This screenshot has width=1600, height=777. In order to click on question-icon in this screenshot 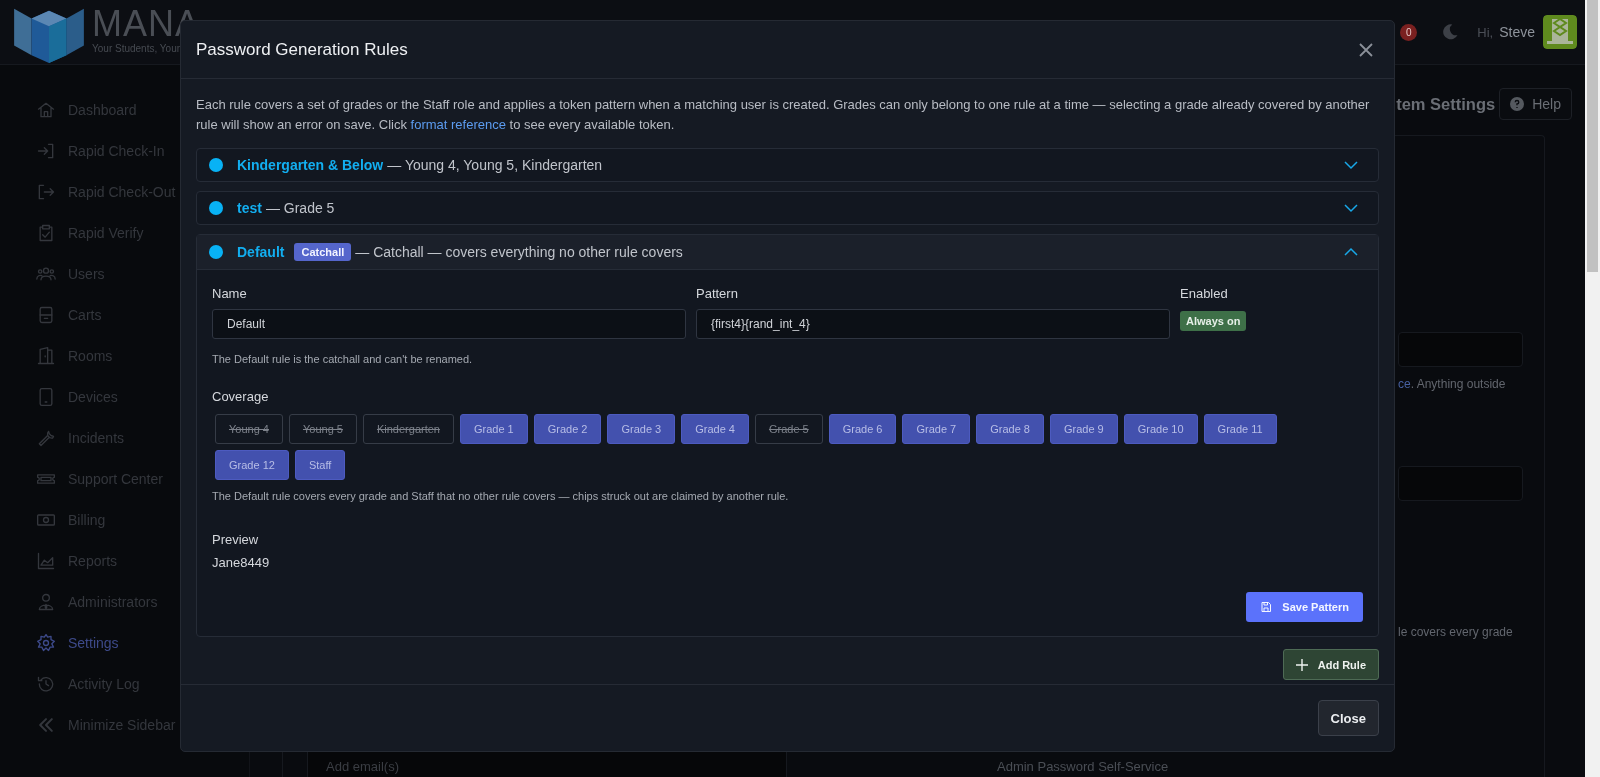, I will do `click(1517, 104)`.